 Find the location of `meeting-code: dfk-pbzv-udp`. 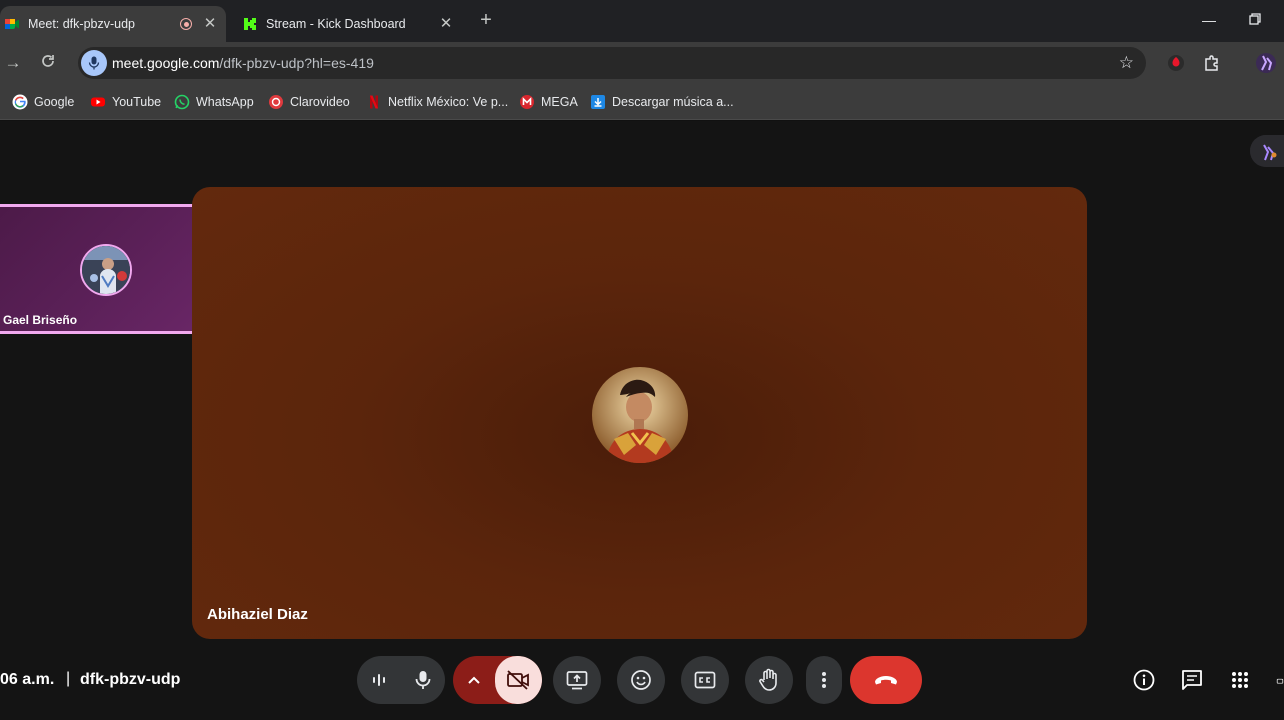

meeting-code: dfk-pbzv-udp is located at coordinates (130, 679).